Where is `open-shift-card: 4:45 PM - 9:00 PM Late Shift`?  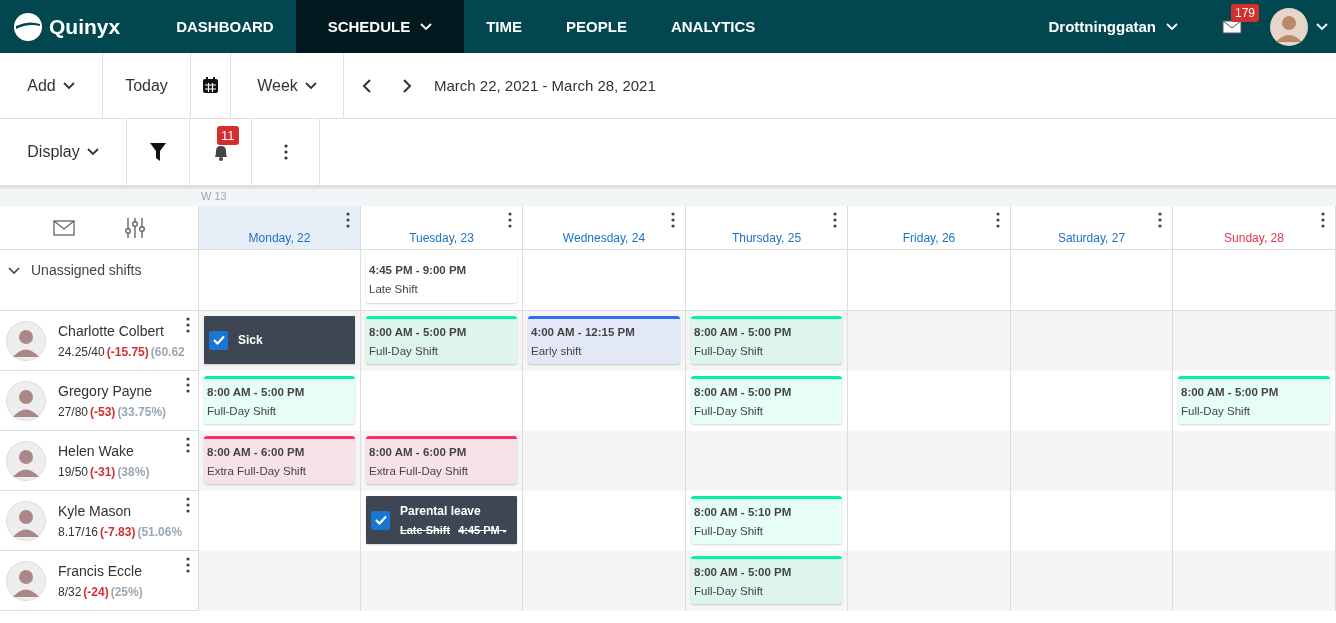 open-shift-card: 4:45 PM - 9:00 PM Late Shift is located at coordinates (441, 279).